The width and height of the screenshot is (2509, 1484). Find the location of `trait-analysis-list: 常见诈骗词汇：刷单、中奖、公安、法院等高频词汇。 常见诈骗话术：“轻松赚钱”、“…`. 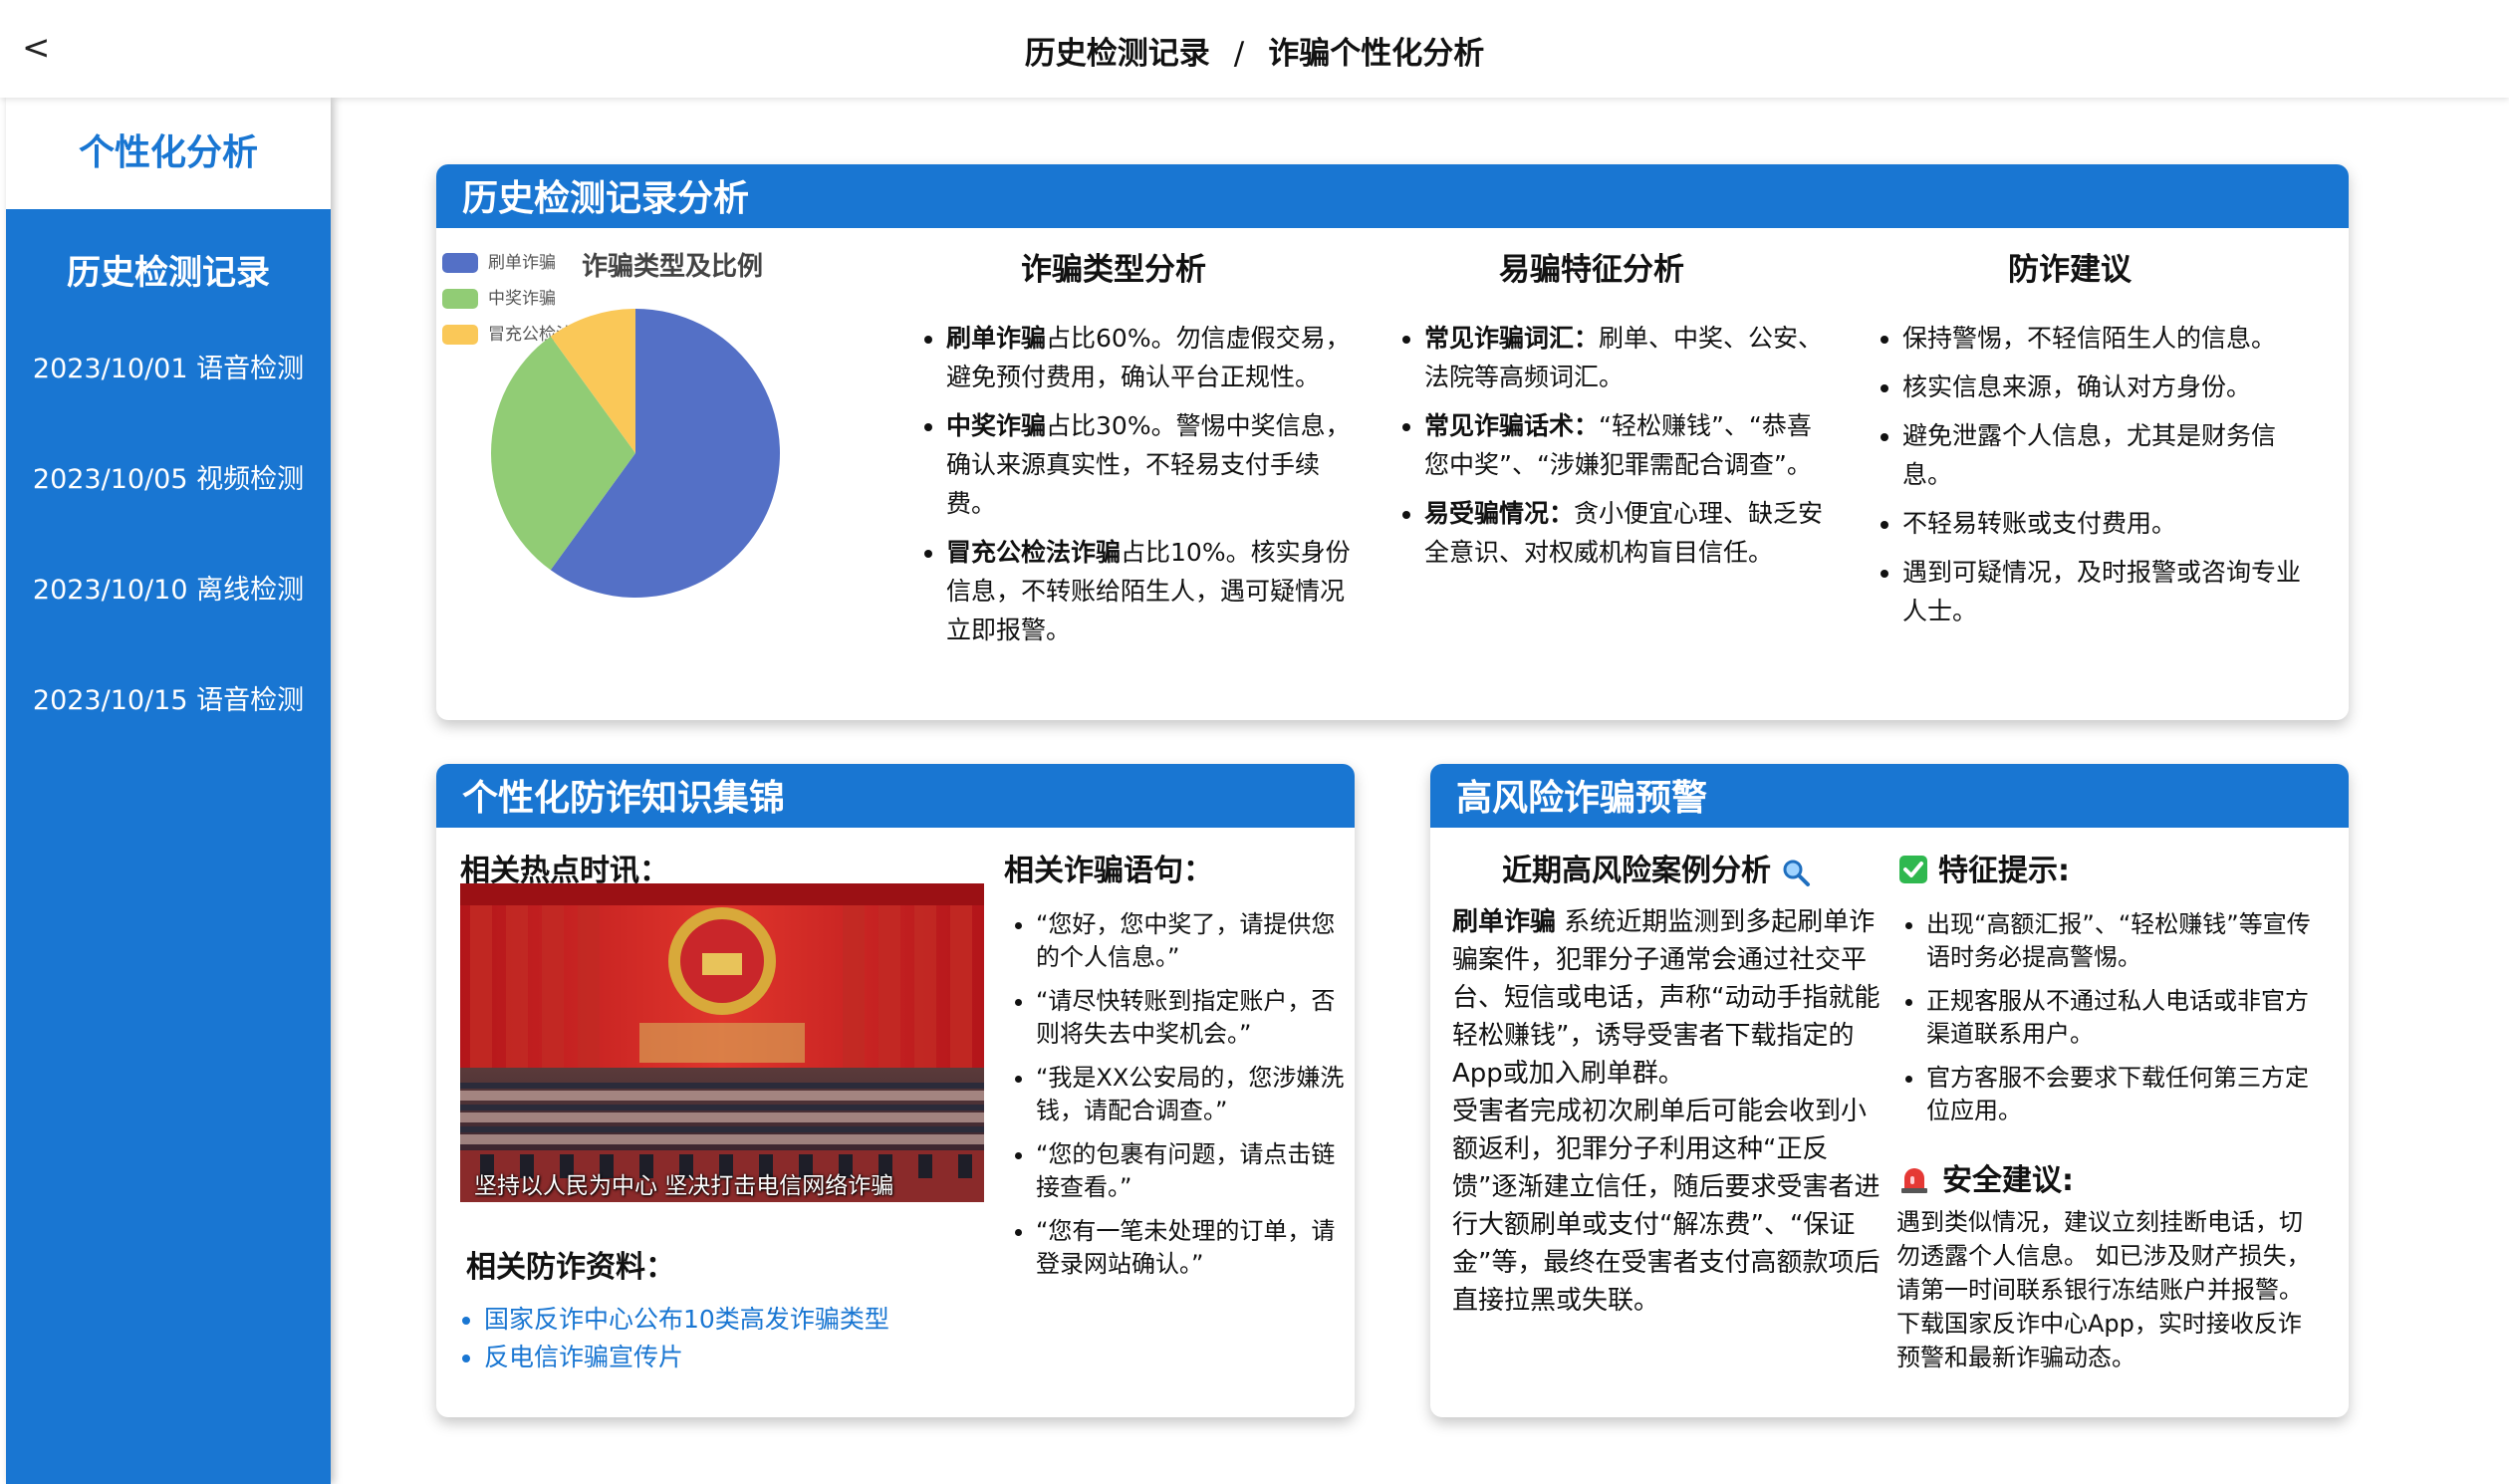

trait-analysis-list: 常见诈骗词汇：刷单、中奖、公安、法院等高频词汇。 常见诈骗话术：“轻松赚钱”、“… is located at coordinates (1611, 450).